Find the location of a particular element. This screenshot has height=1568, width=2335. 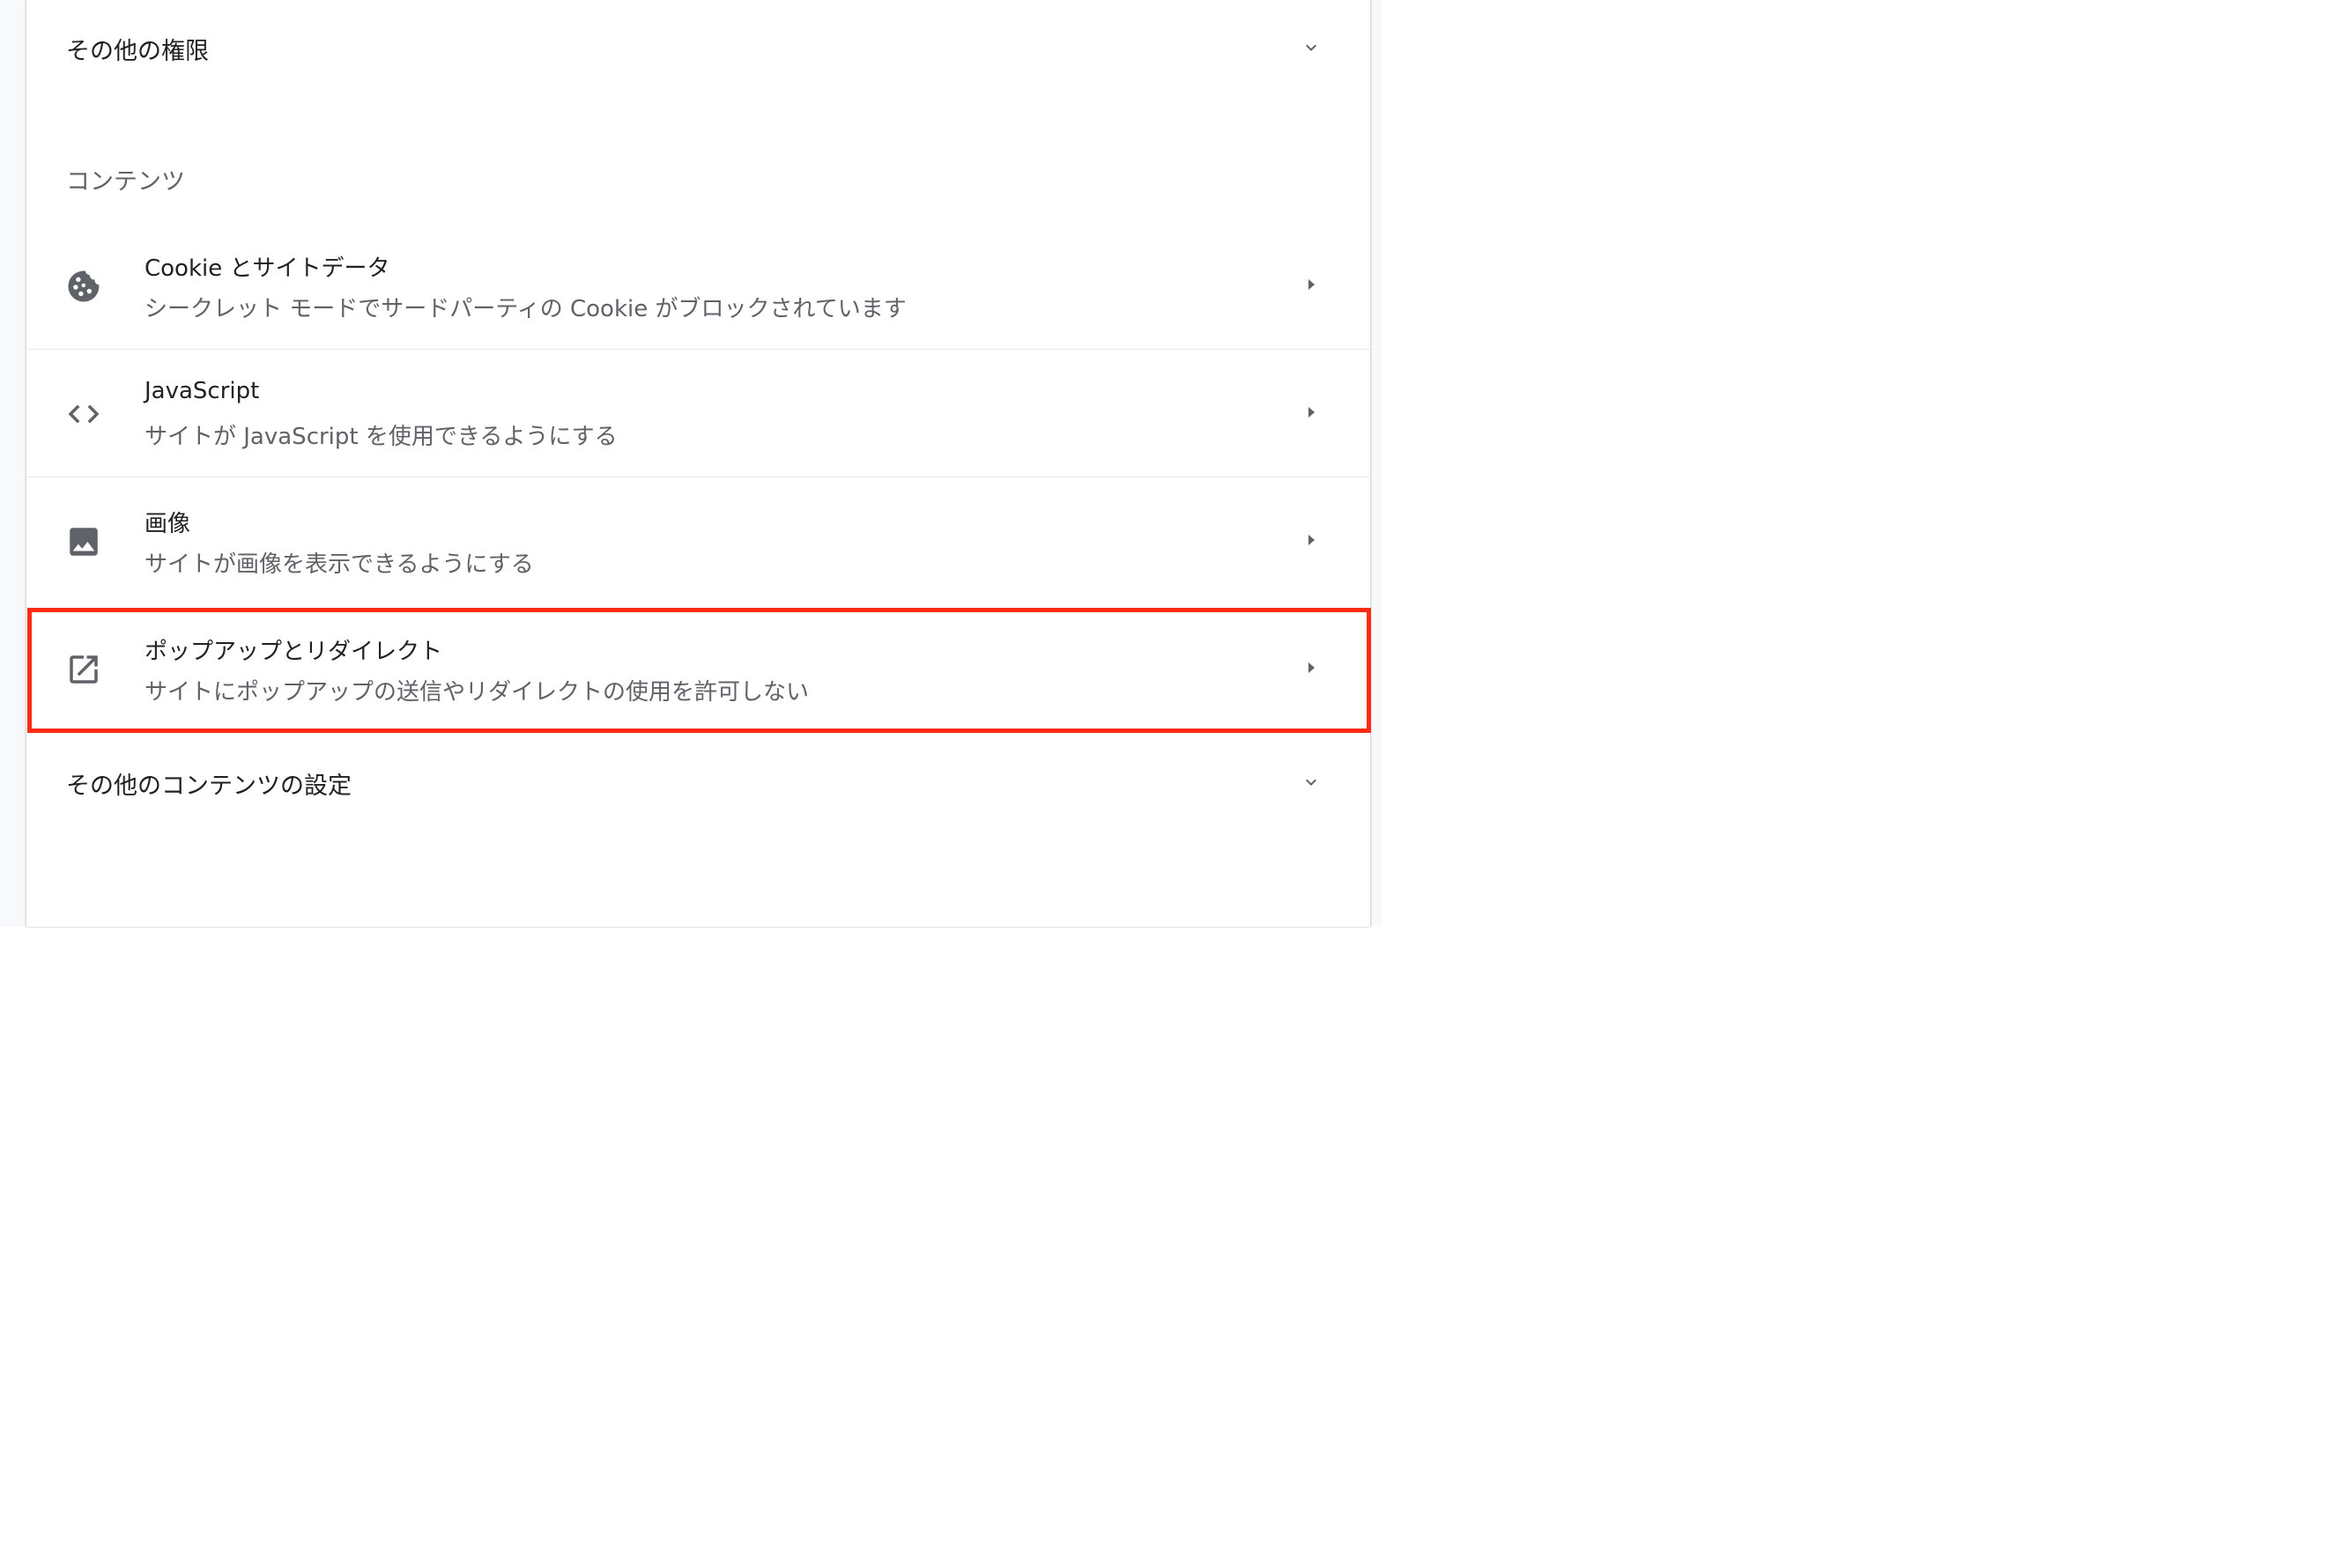

item-subtitle: サイトにポップアップの送信やリダイレクトの使用を許可しない is located at coordinates (477, 692).